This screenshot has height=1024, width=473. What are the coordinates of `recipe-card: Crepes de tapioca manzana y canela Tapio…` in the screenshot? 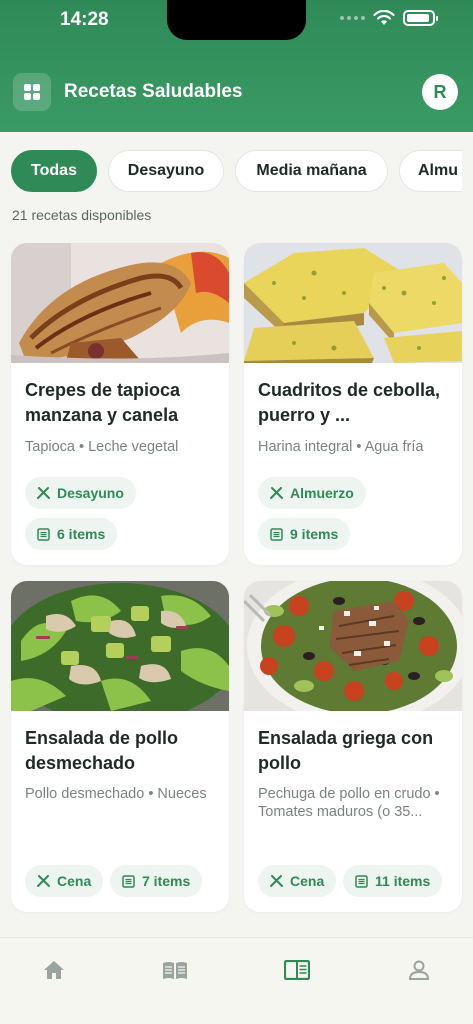 It's located at (120, 404).